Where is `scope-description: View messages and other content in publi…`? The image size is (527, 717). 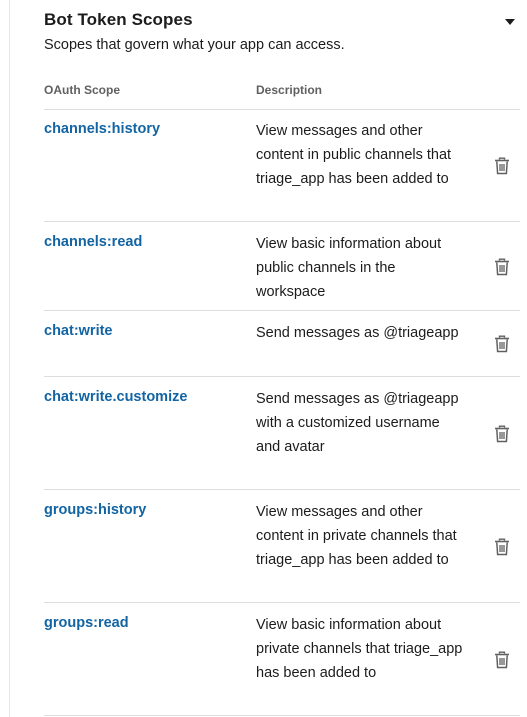 scope-description: View messages and other content in publi… is located at coordinates (354, 155).